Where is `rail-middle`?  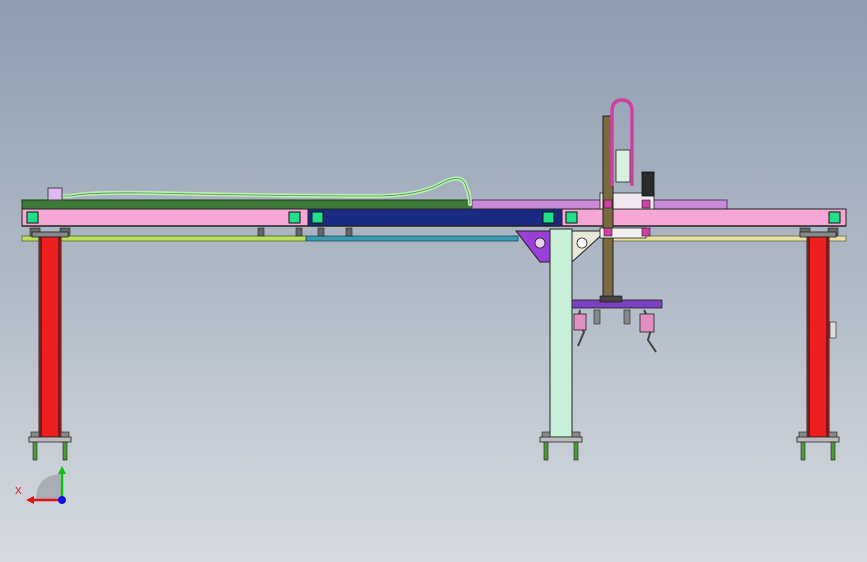
rail-middle is located at coordinates (412, 238).